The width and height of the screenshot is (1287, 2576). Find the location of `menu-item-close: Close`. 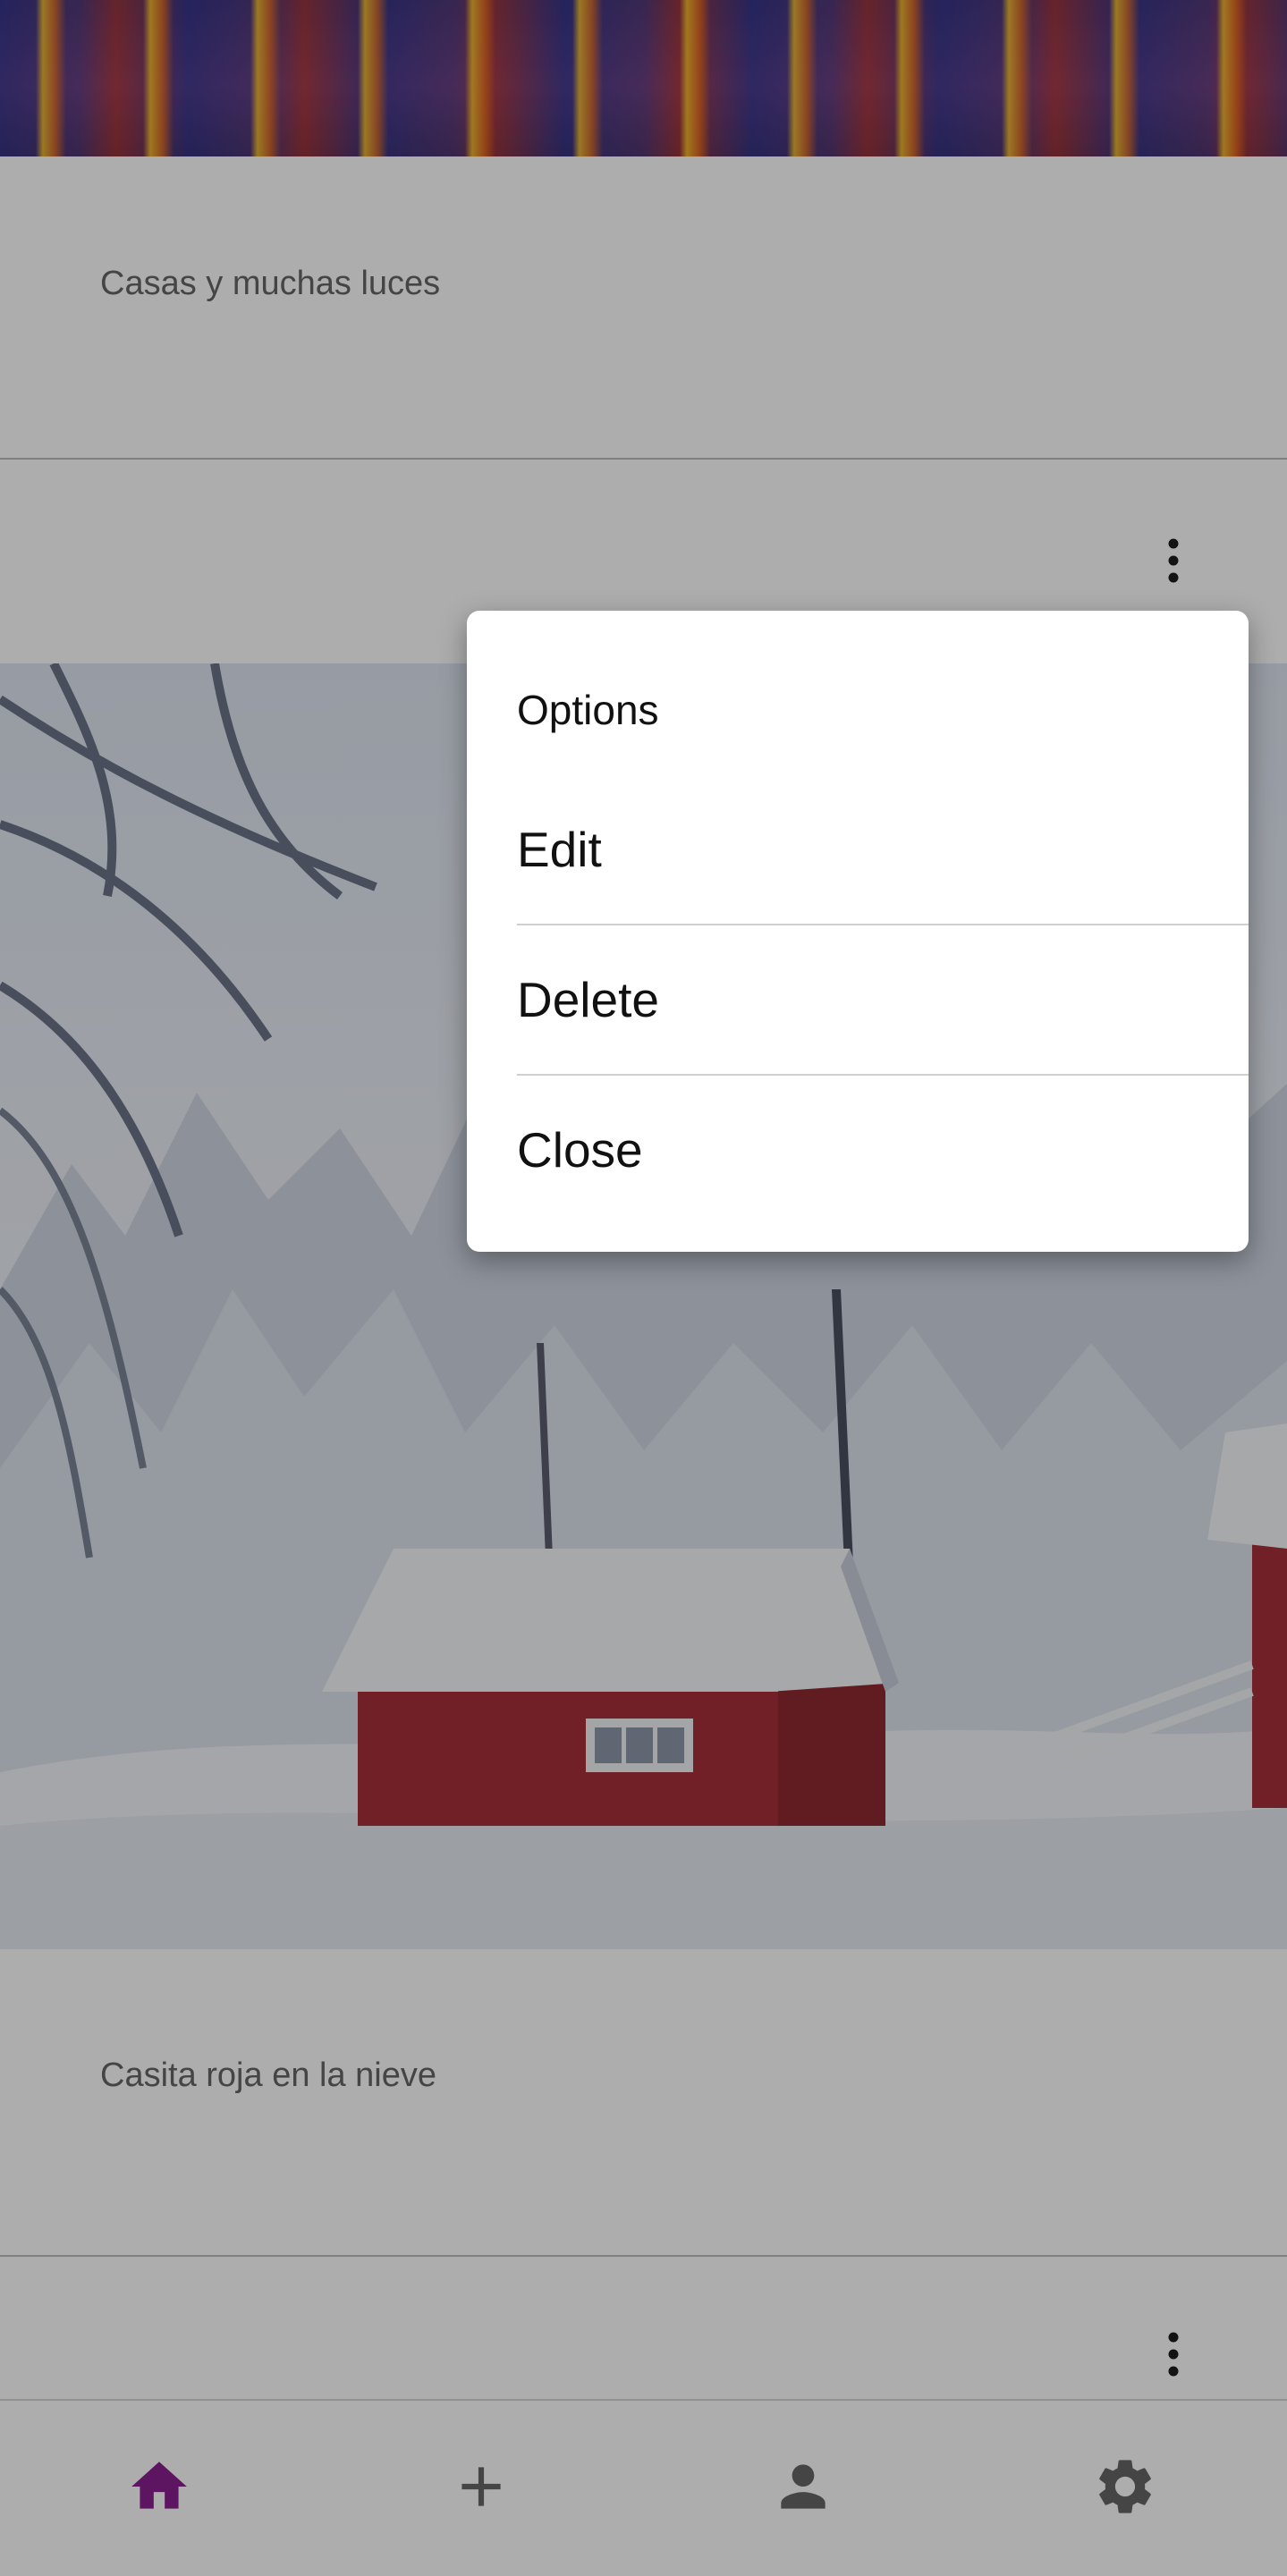

menu-item-close: Close is located at coordinates (883, 1150).